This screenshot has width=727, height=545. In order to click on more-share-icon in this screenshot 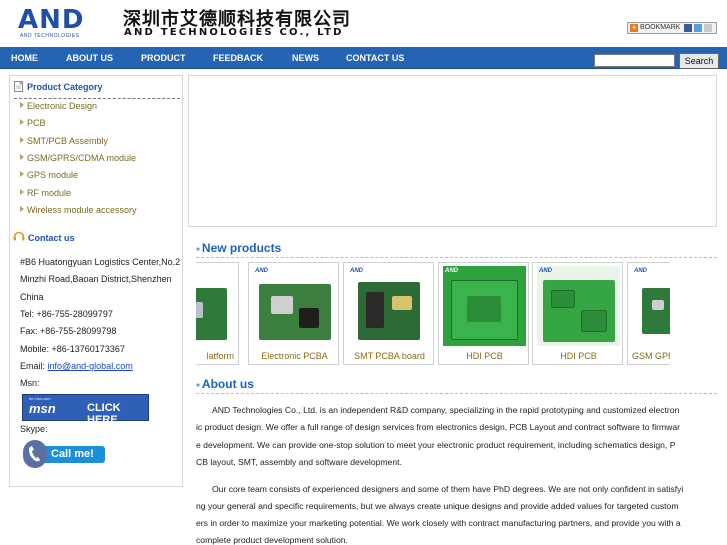, I will do `click(708, 28)`.